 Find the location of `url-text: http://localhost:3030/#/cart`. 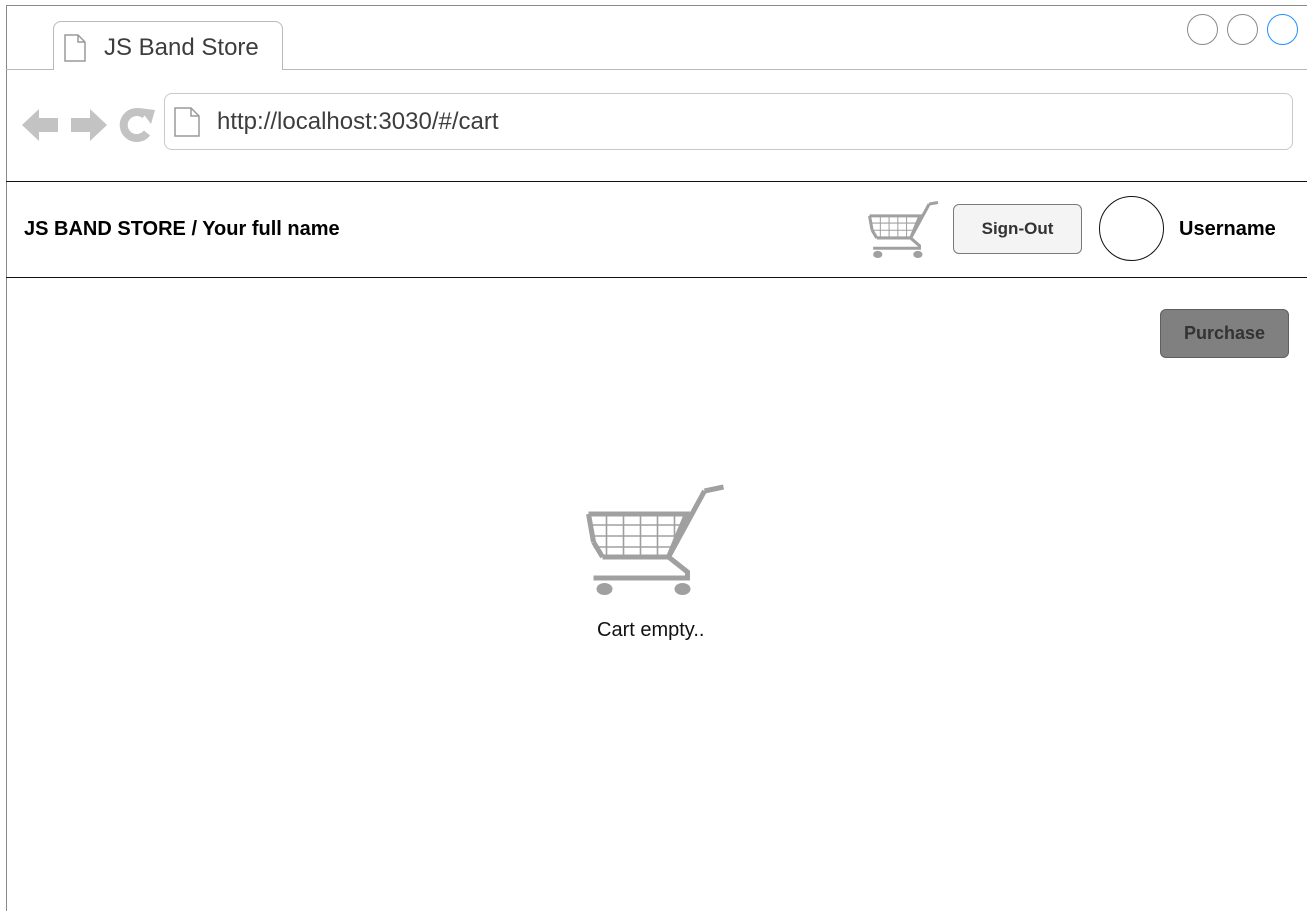

url-text: http://localhost:3030/#/cart is located at coordinates (358, 121).